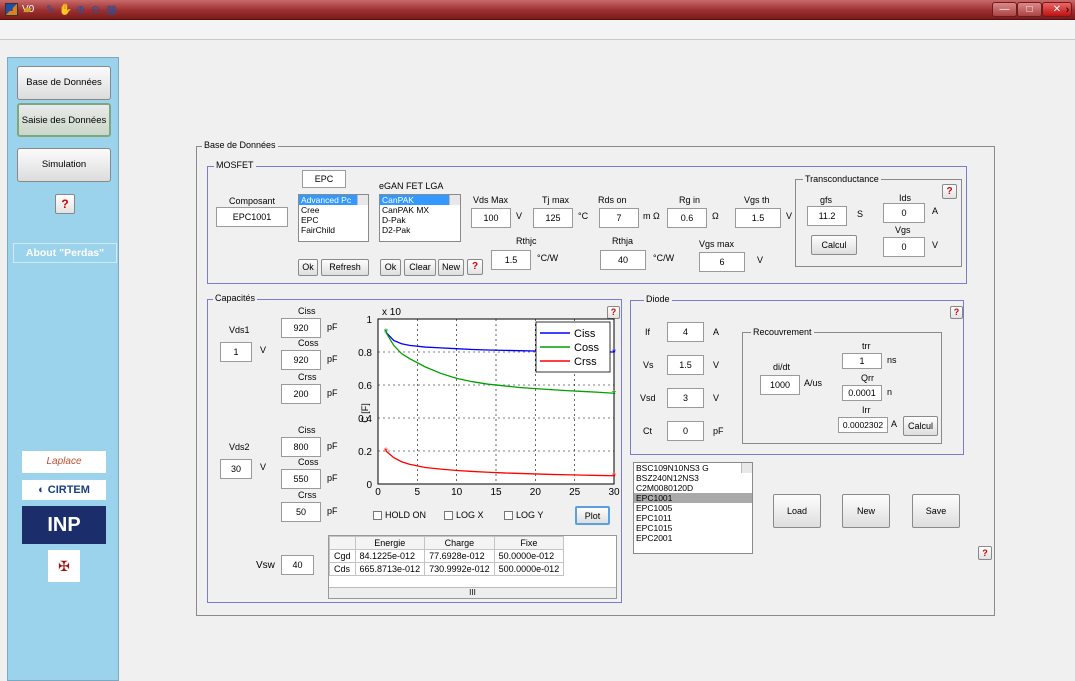  I want to click on manufacturer-list: Advanced Pc Cree EPC FairChild, so click(333, 218).